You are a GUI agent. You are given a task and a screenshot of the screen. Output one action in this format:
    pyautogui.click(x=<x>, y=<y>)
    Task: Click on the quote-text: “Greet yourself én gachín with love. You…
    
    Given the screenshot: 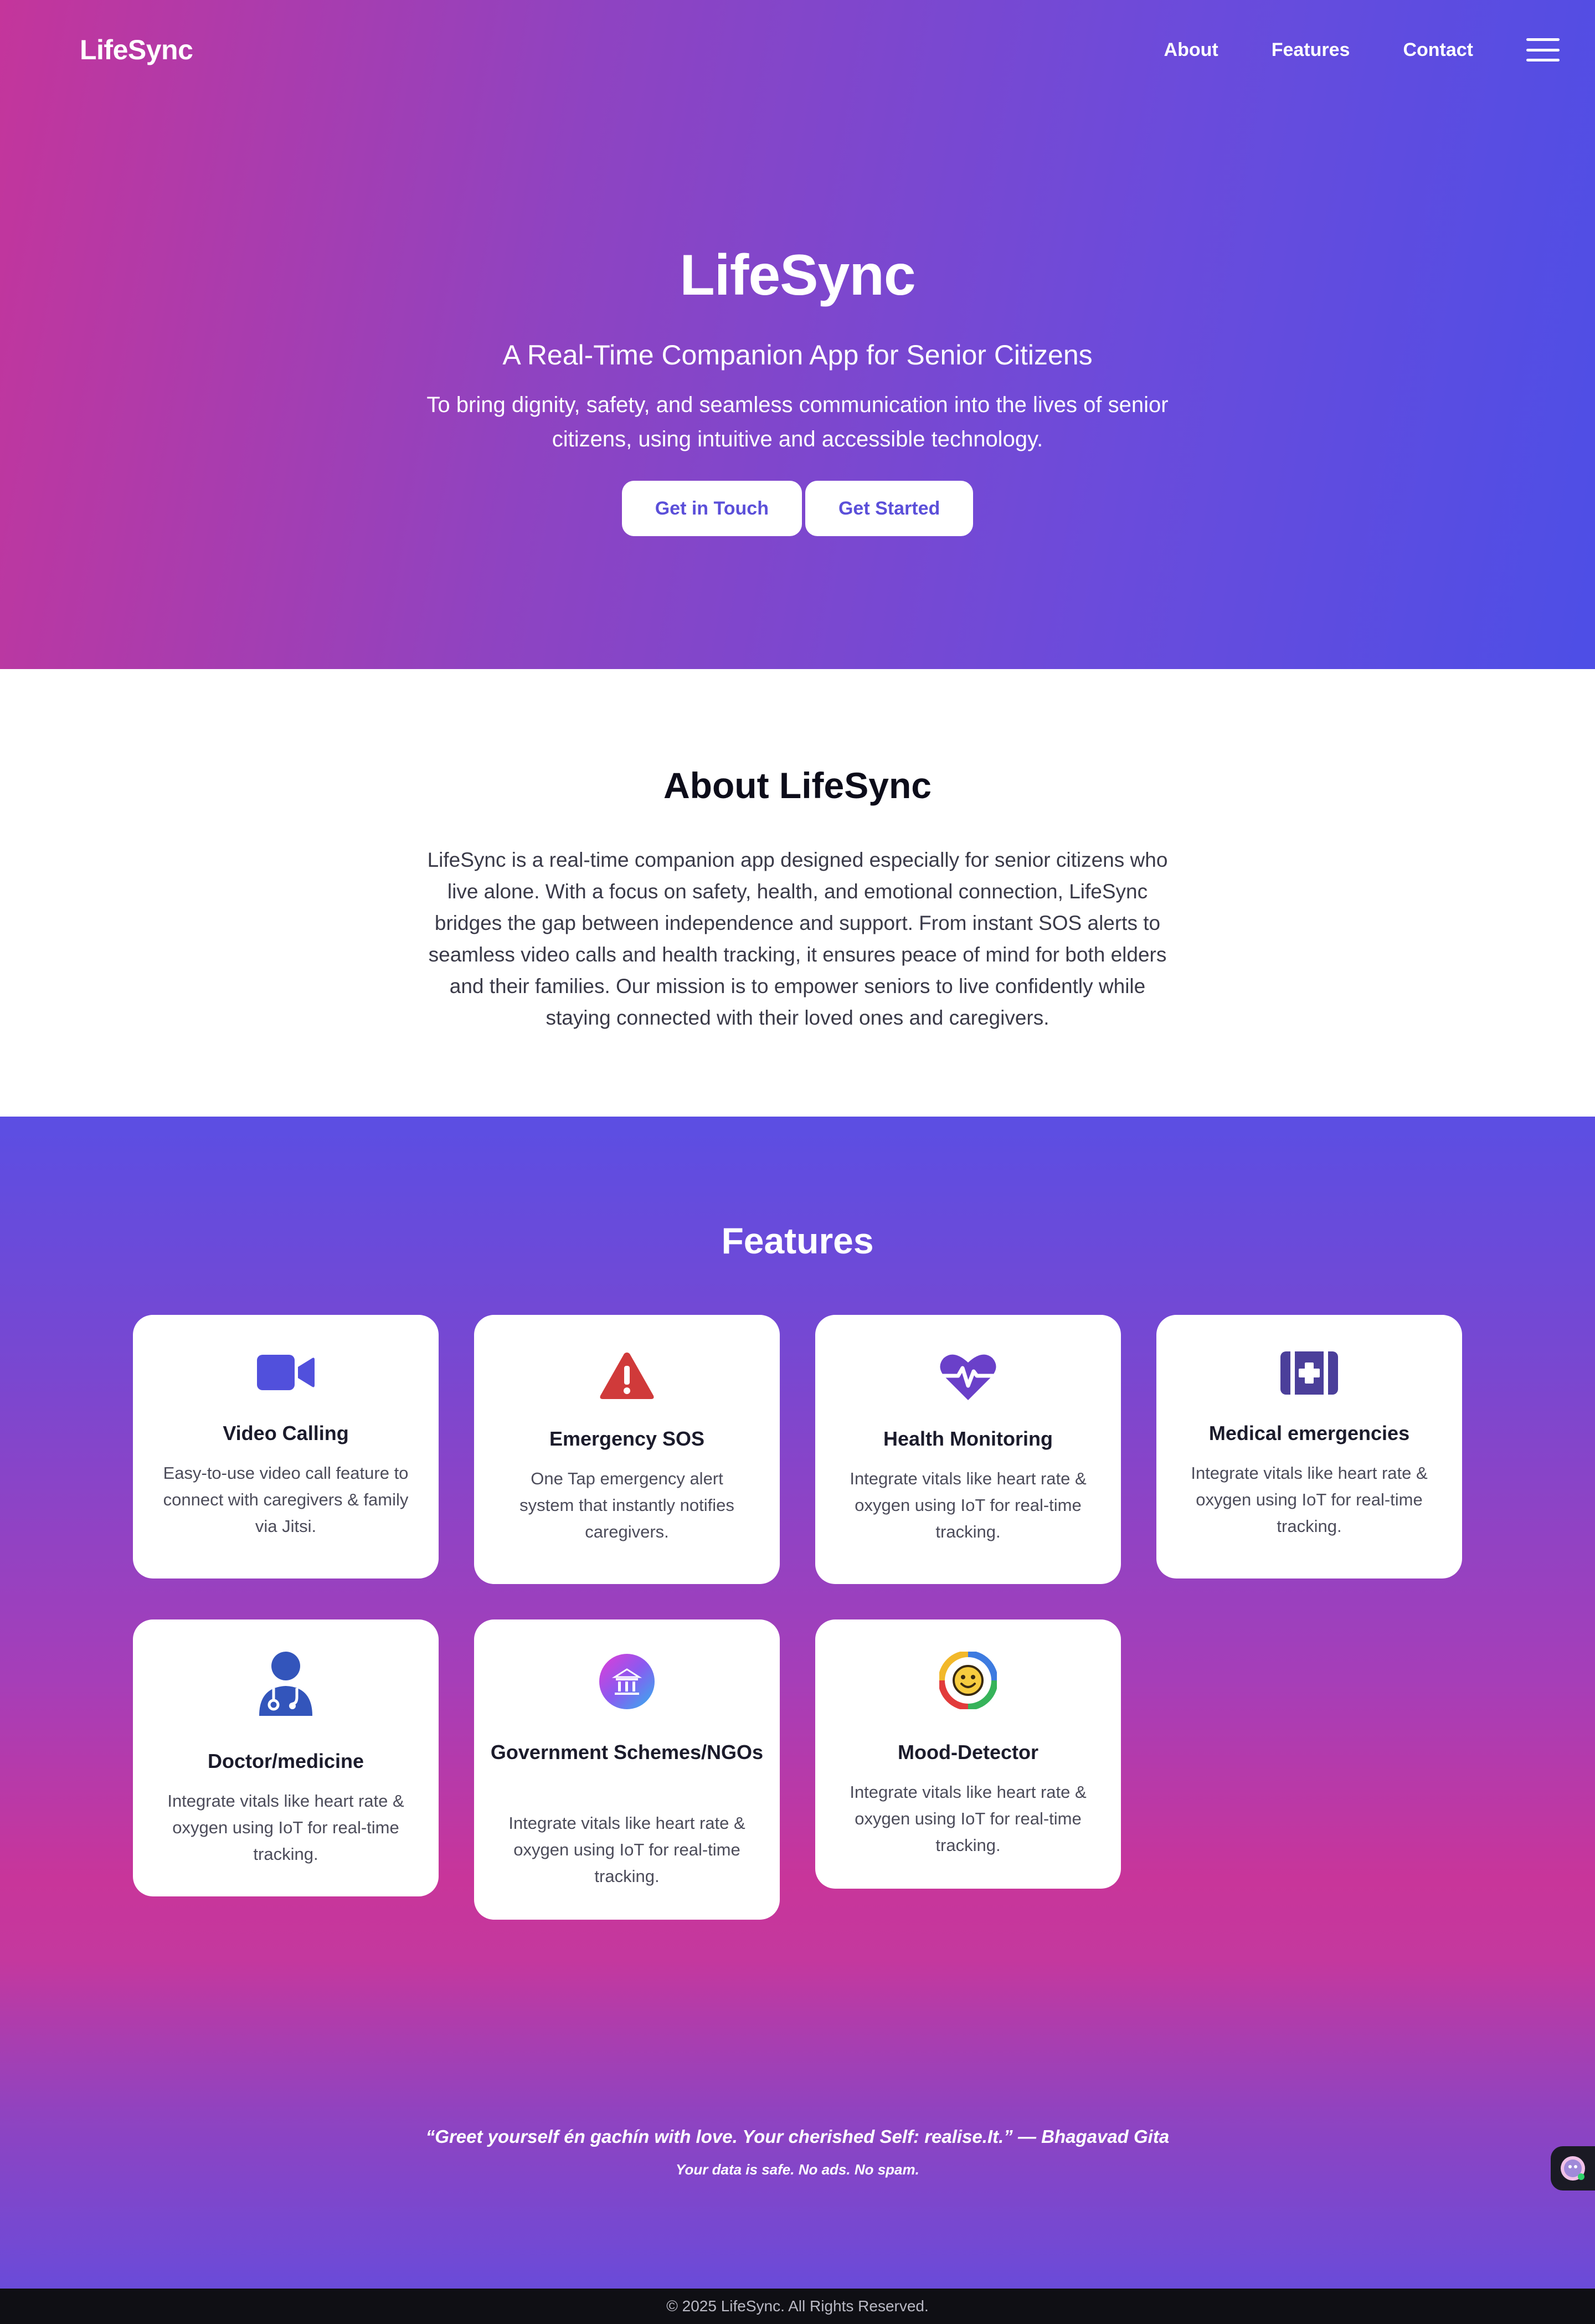 What is the action you would take?
    pyautogui.click(x=797, y=2136)
    